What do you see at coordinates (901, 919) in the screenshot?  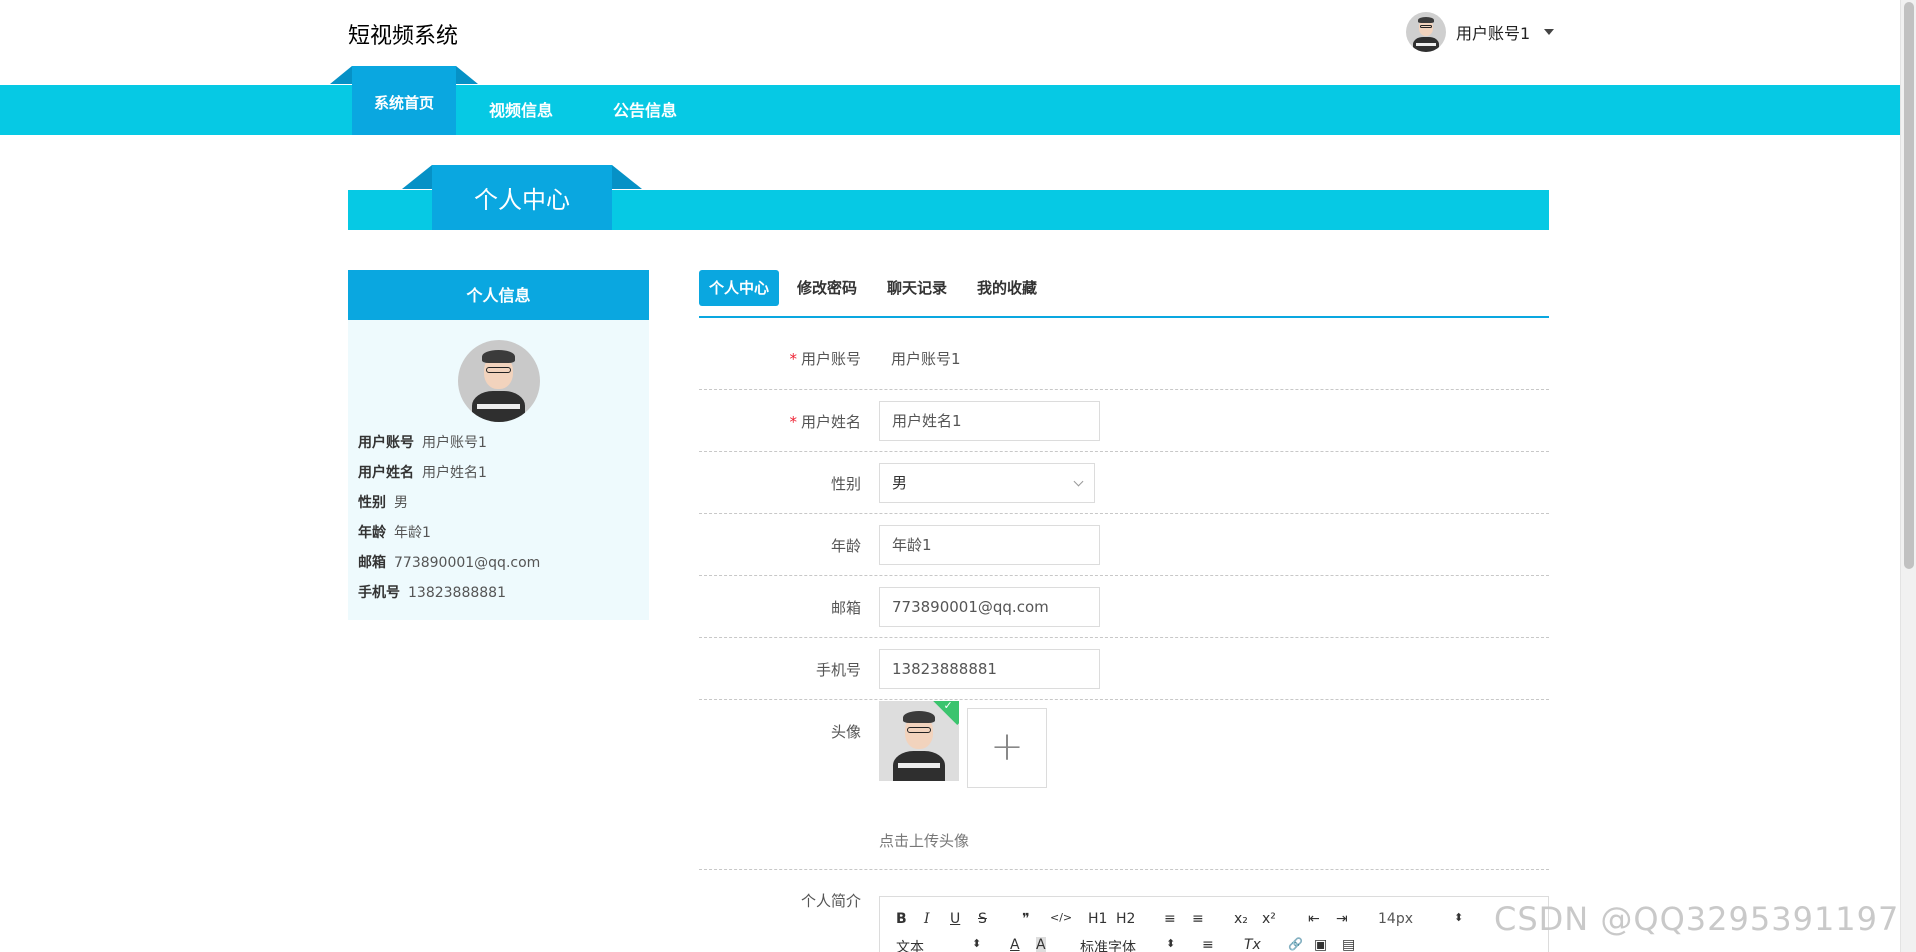 I see `bold-button: B` at bounding box center [901, 919].